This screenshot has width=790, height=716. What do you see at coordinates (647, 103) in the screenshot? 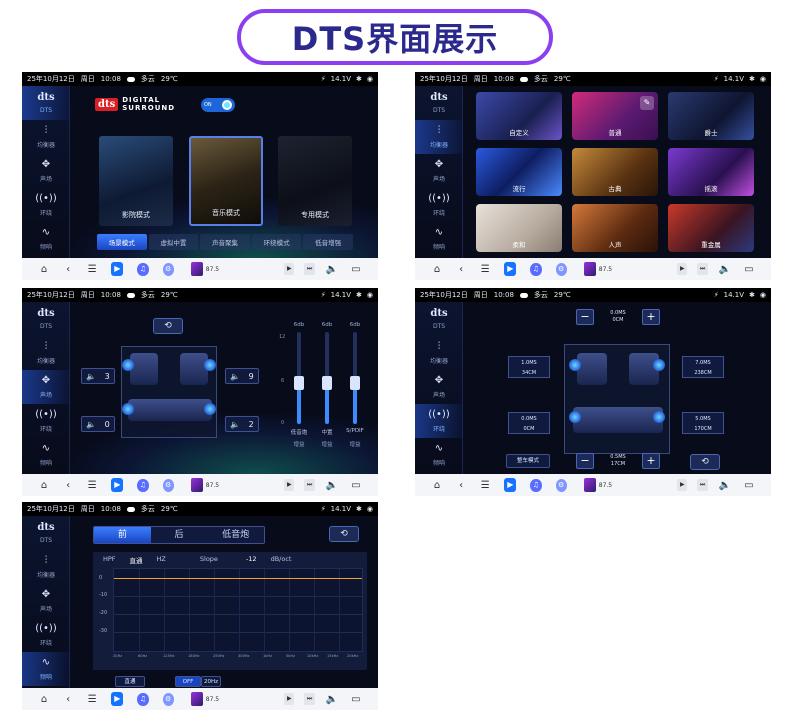
I see `edit-icon: ✎` at bounding box center [647, 103].